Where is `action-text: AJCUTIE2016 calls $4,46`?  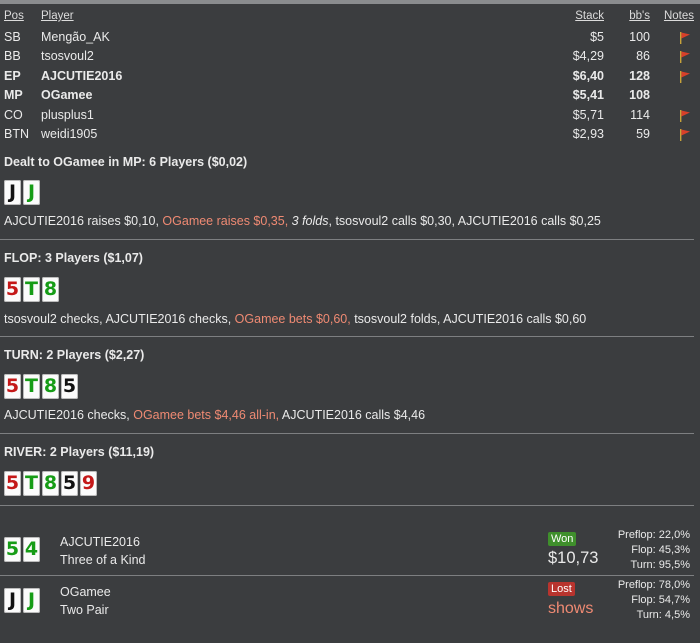
action-text: AJCUTIE2016 calls $4,46 is located at coordinates (352, 415).